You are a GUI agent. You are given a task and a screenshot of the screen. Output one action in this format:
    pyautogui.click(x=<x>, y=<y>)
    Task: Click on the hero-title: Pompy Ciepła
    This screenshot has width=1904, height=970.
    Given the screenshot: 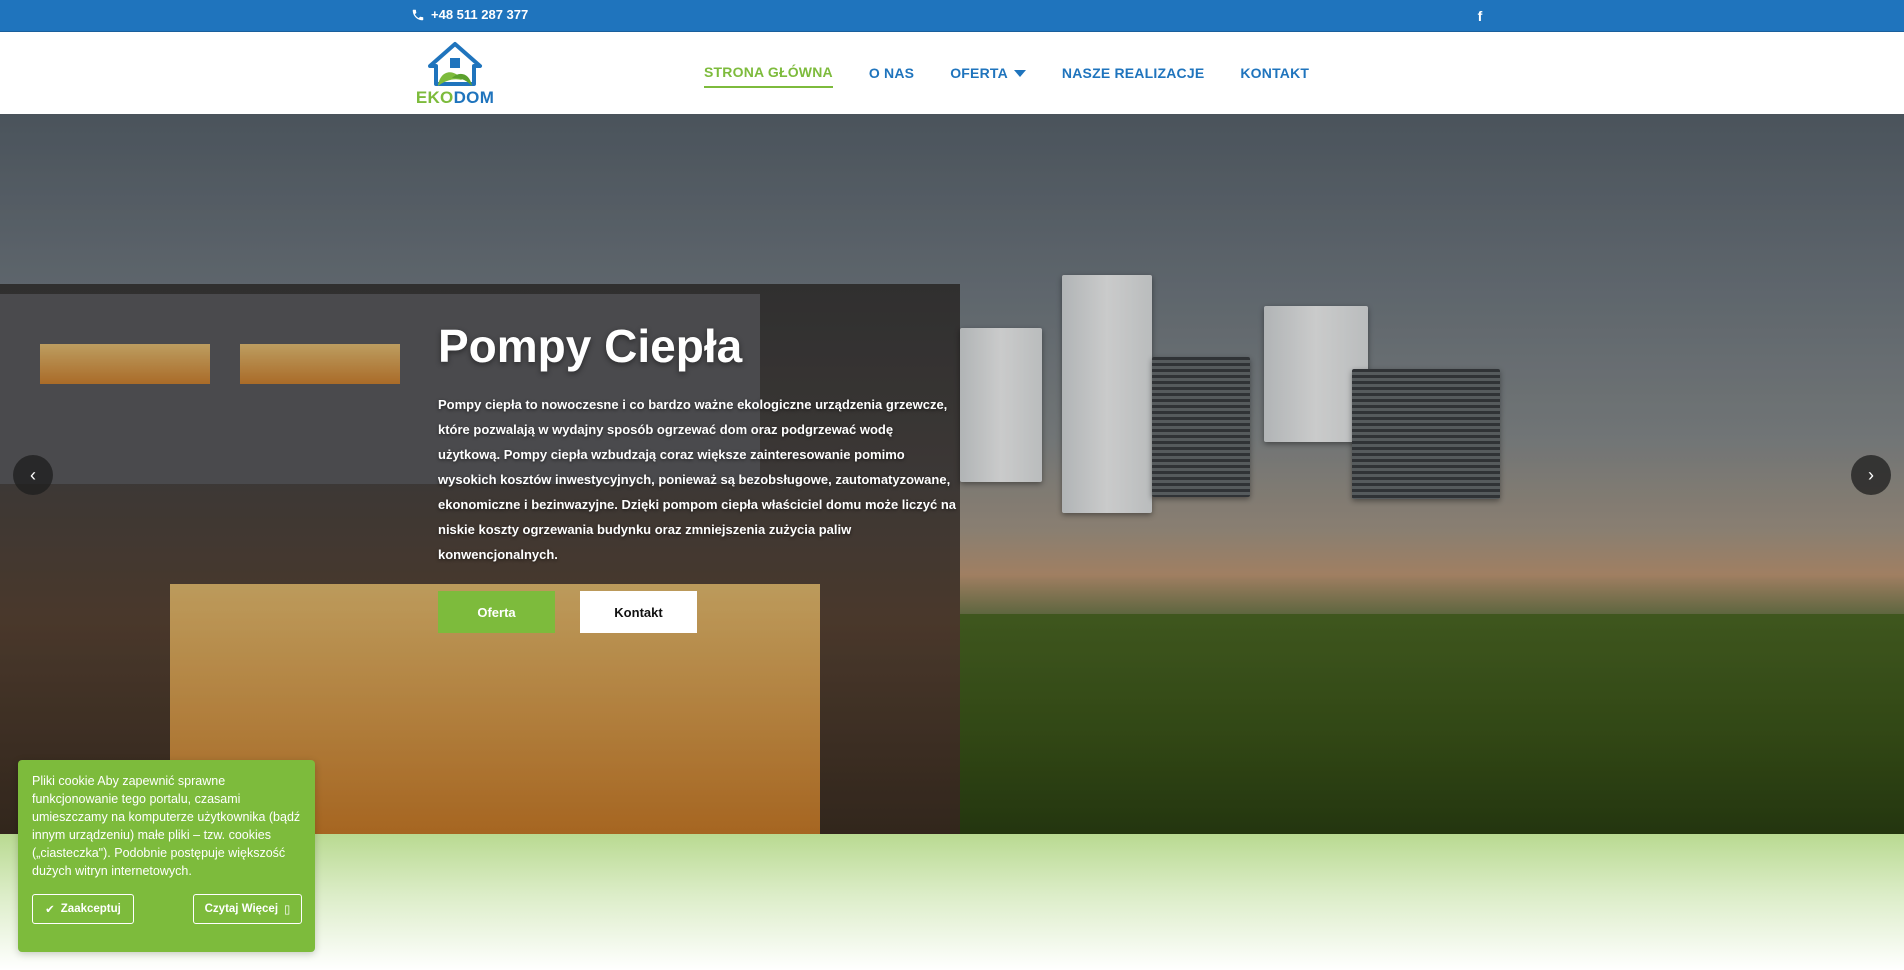 What is the action you would take?
    pyautogui.click(x=590, y=346)
    